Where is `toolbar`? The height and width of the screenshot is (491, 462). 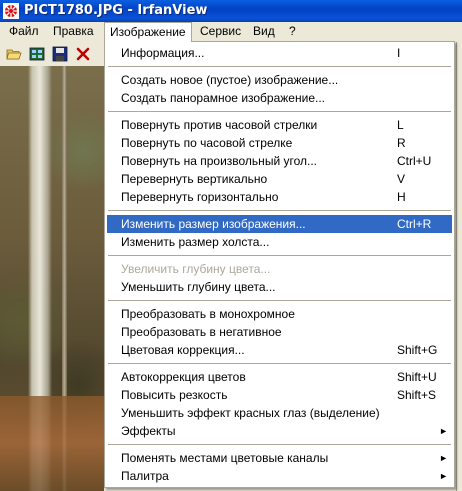
toolbar is located at coordinates (52, 54).